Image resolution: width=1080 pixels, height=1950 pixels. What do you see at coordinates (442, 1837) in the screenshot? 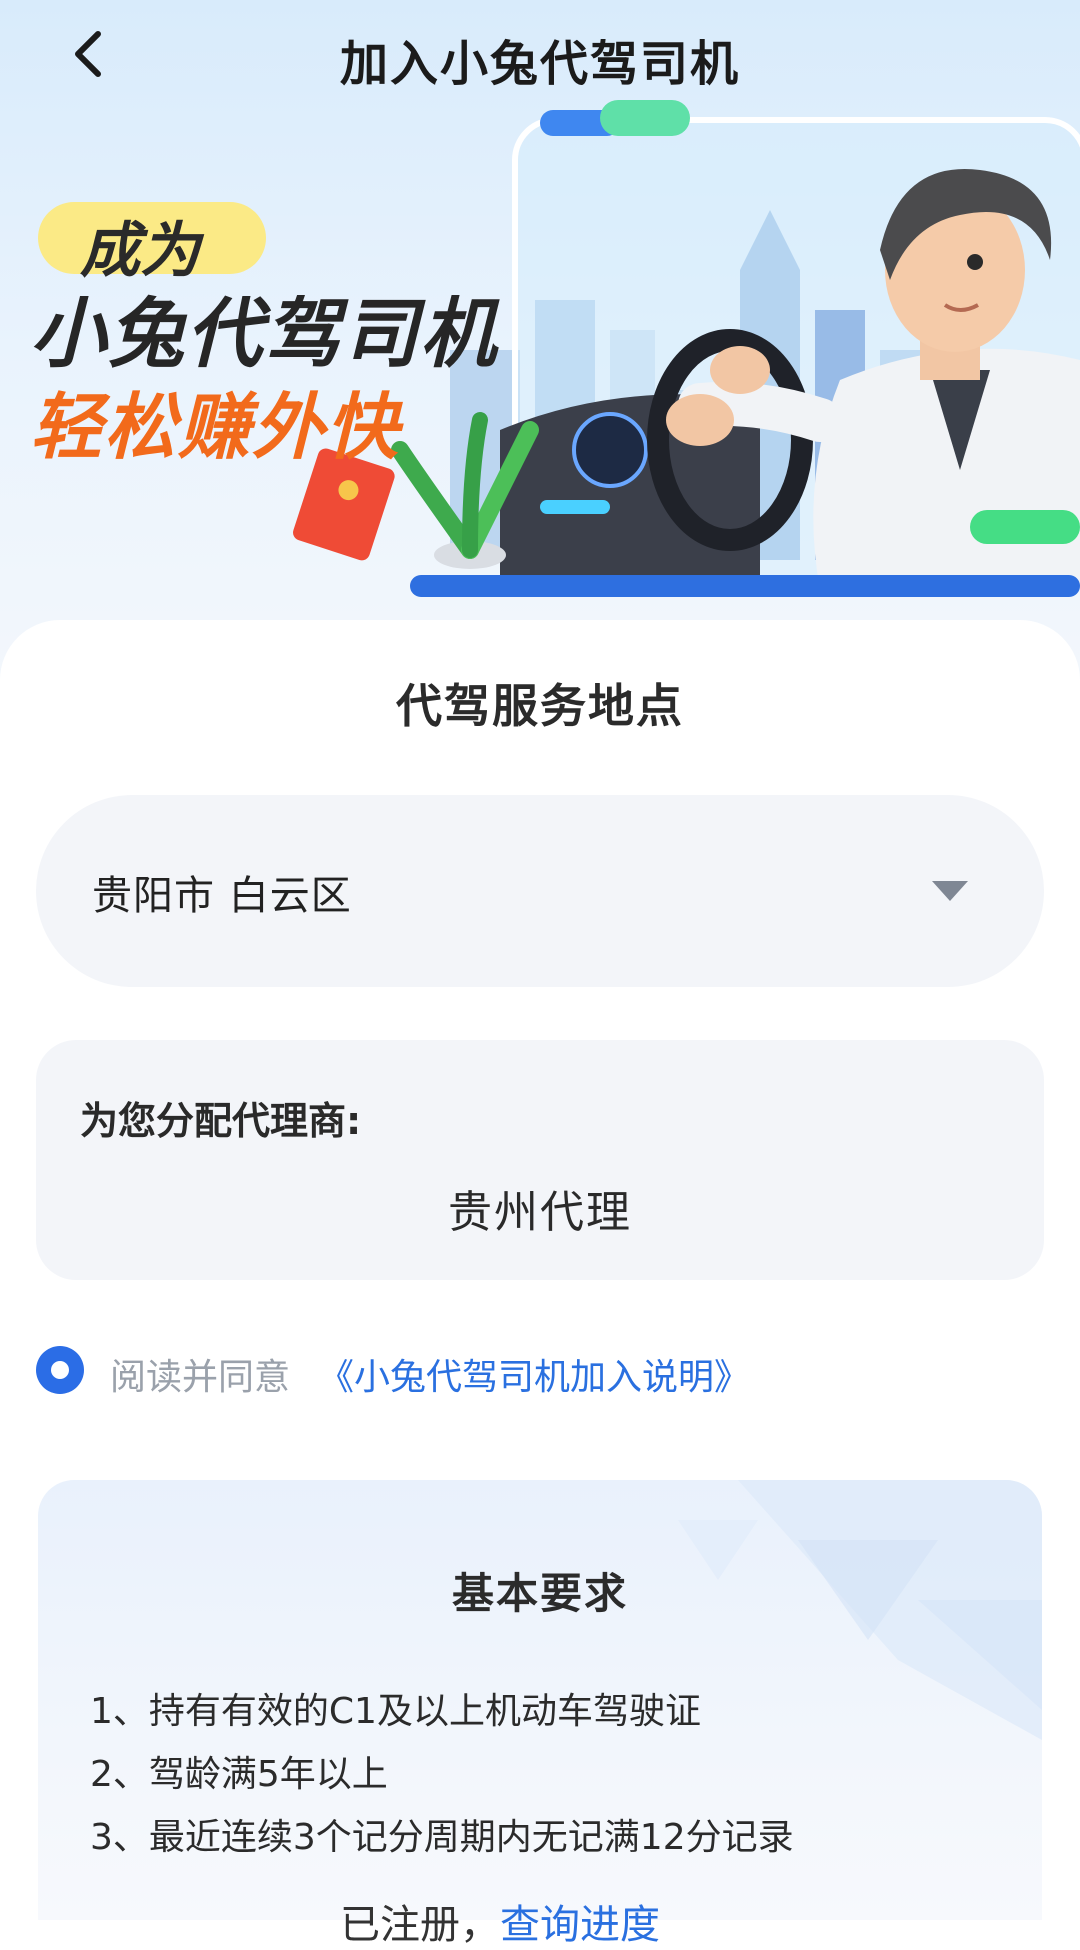
I see `requirement-item: 3、最近连续3个记分周期内无记满12分记录` at bounding box center [442, 1837].